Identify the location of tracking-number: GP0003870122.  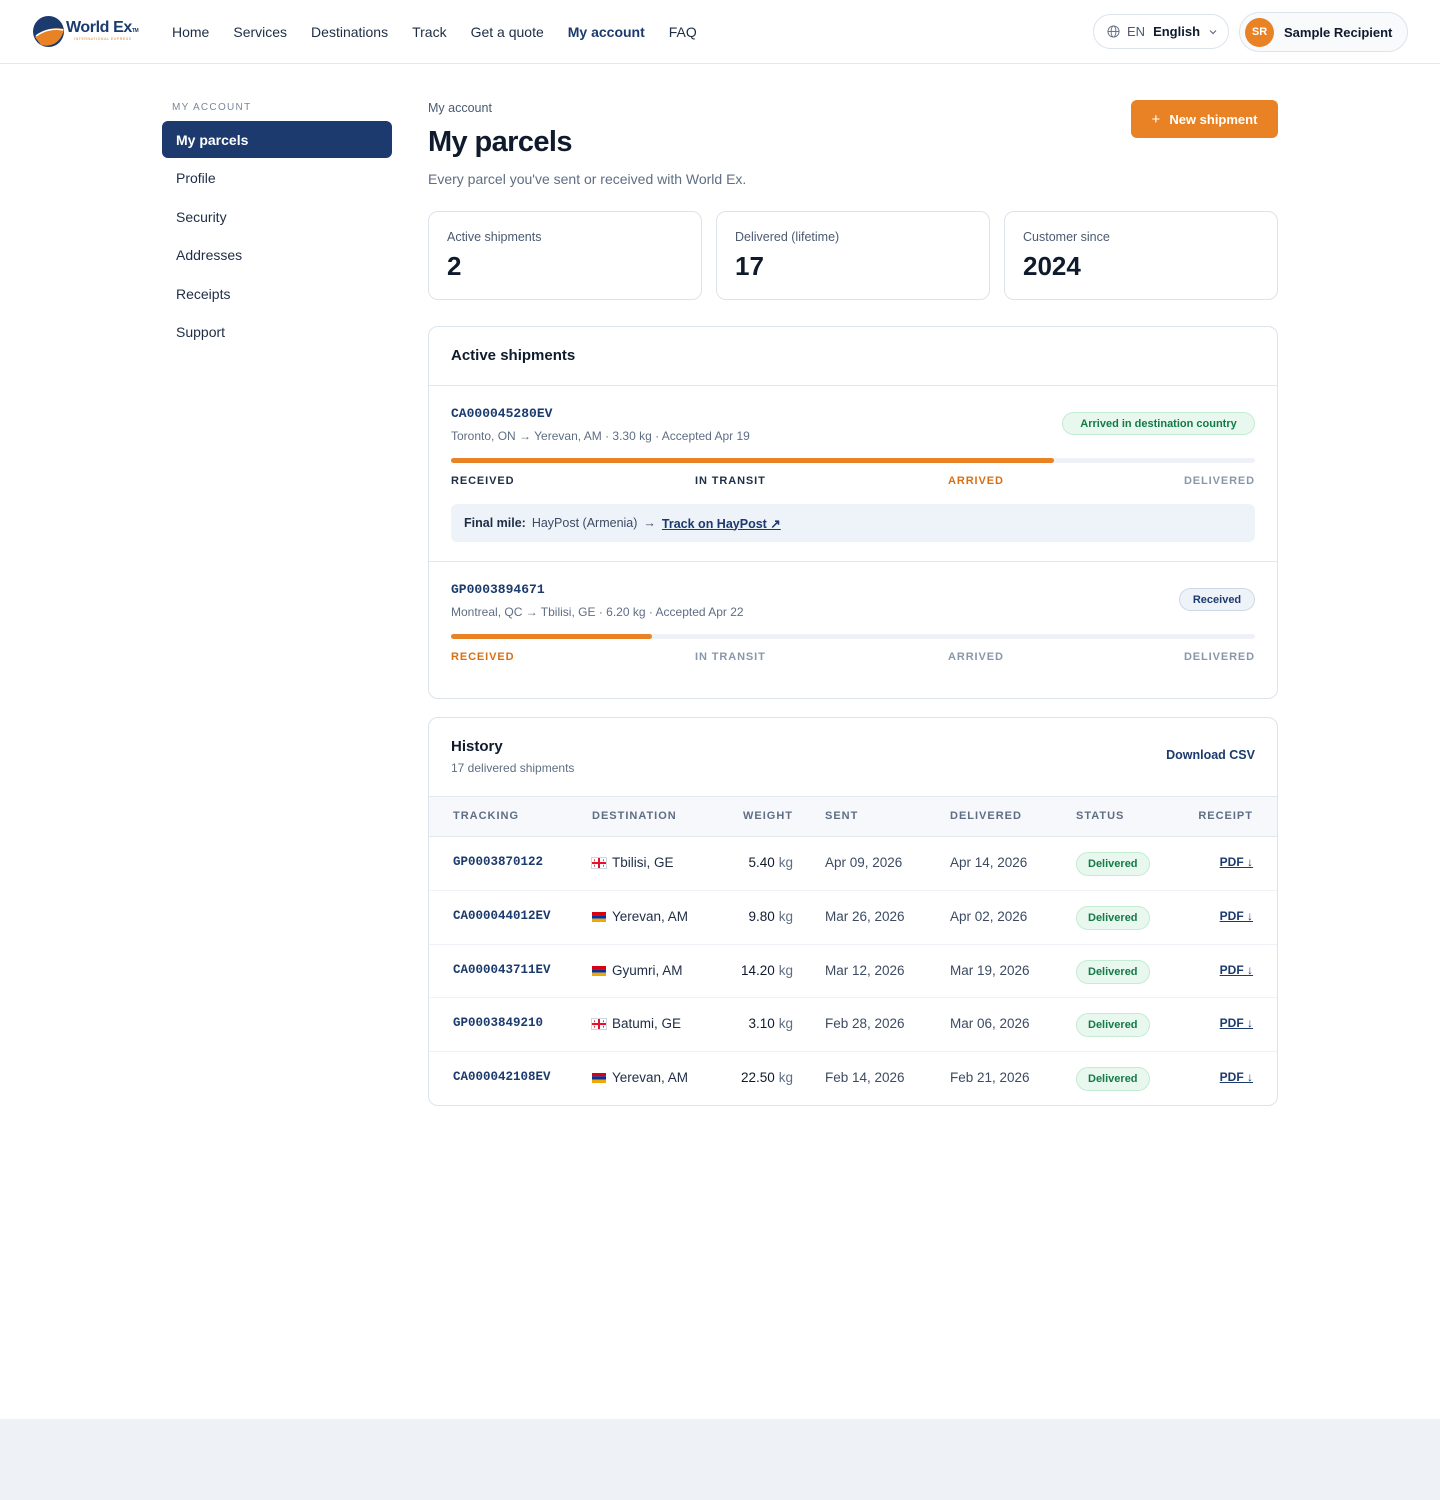
(498, 862).